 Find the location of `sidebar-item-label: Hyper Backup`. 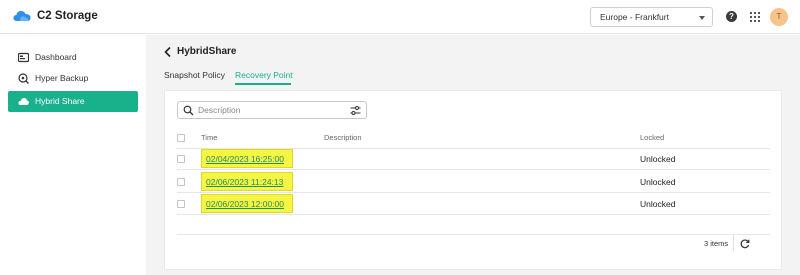

sidebar-item-label: Hyper Backup is located at coordinates (62, 78).